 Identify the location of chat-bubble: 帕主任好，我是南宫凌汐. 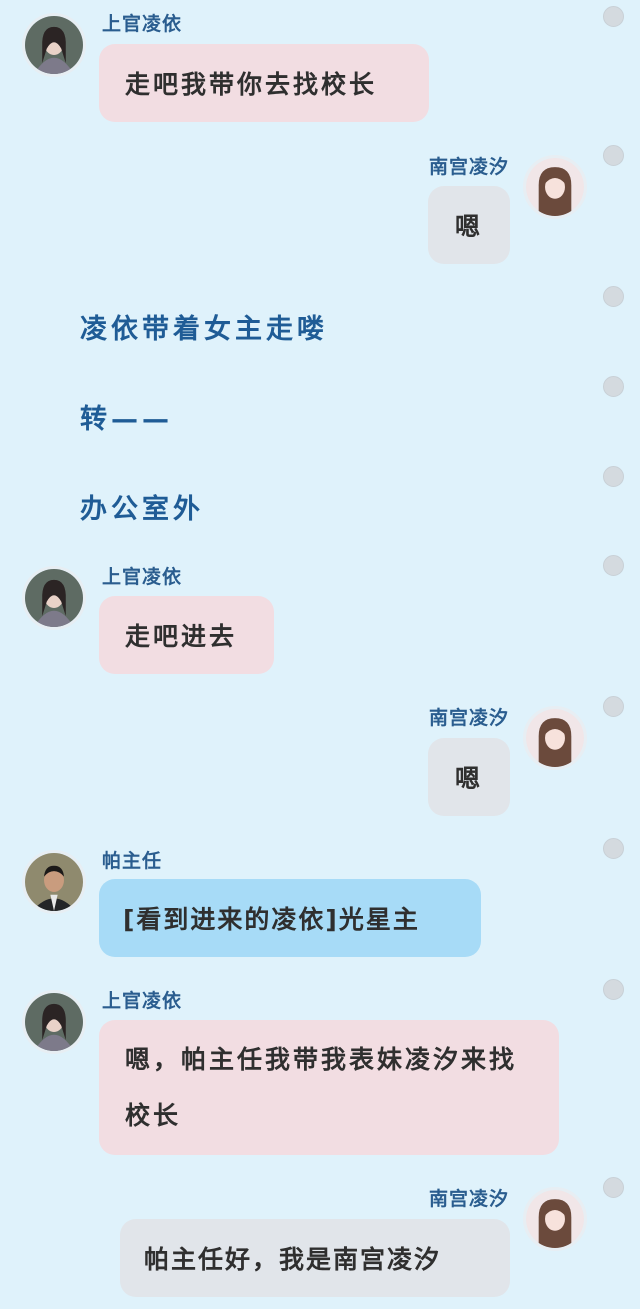
(315, 1258).